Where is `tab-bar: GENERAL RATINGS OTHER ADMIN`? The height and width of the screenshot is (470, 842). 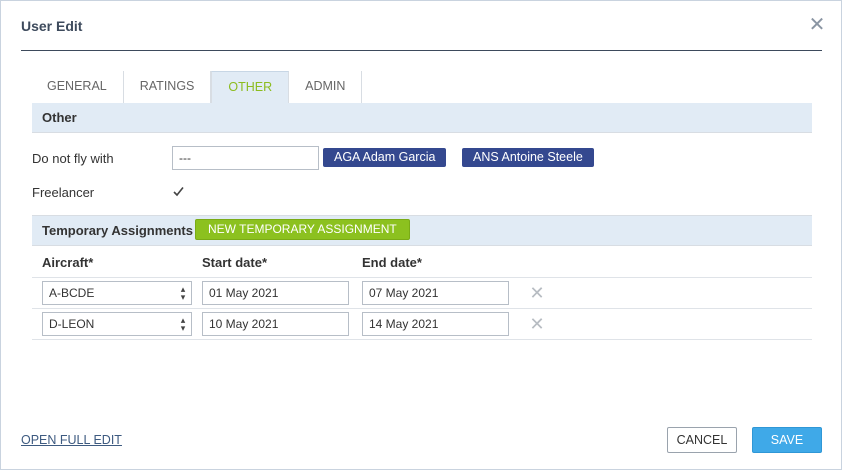
tab-bar: GENERAL RATINGS OTHER ADMIN is located at coordinates (197, 87).